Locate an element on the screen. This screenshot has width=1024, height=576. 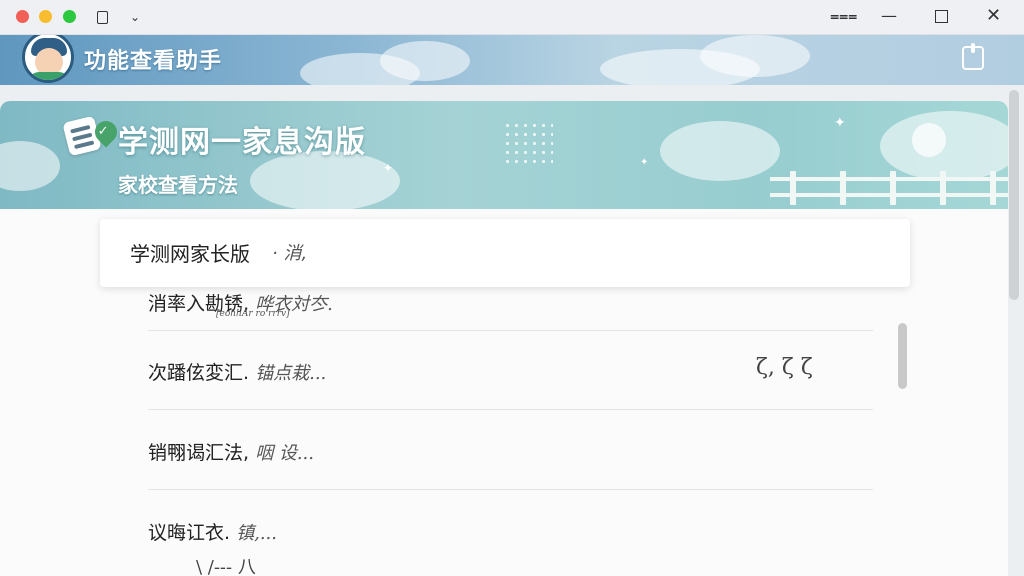
dots-decoration is located at coordinates (528, 144).